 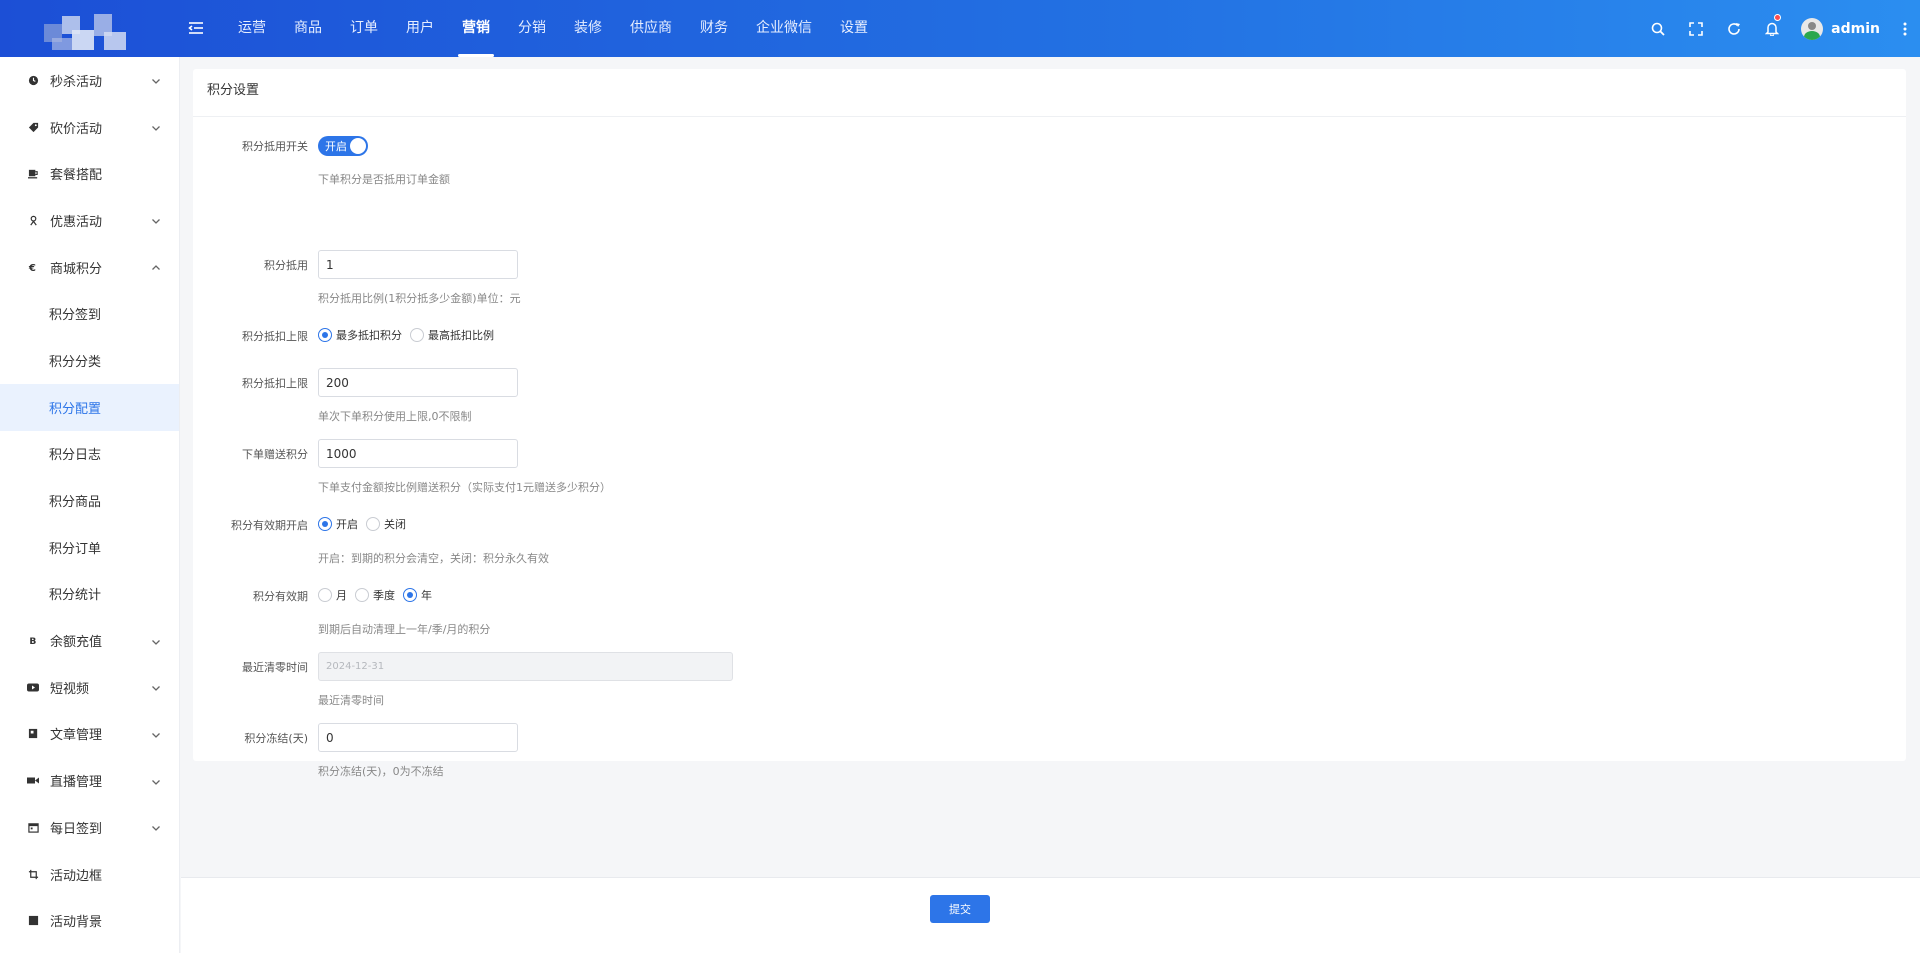 I want to click on limit-type-radio-0: 最多抵扣积分, so click(x=360, y=335).